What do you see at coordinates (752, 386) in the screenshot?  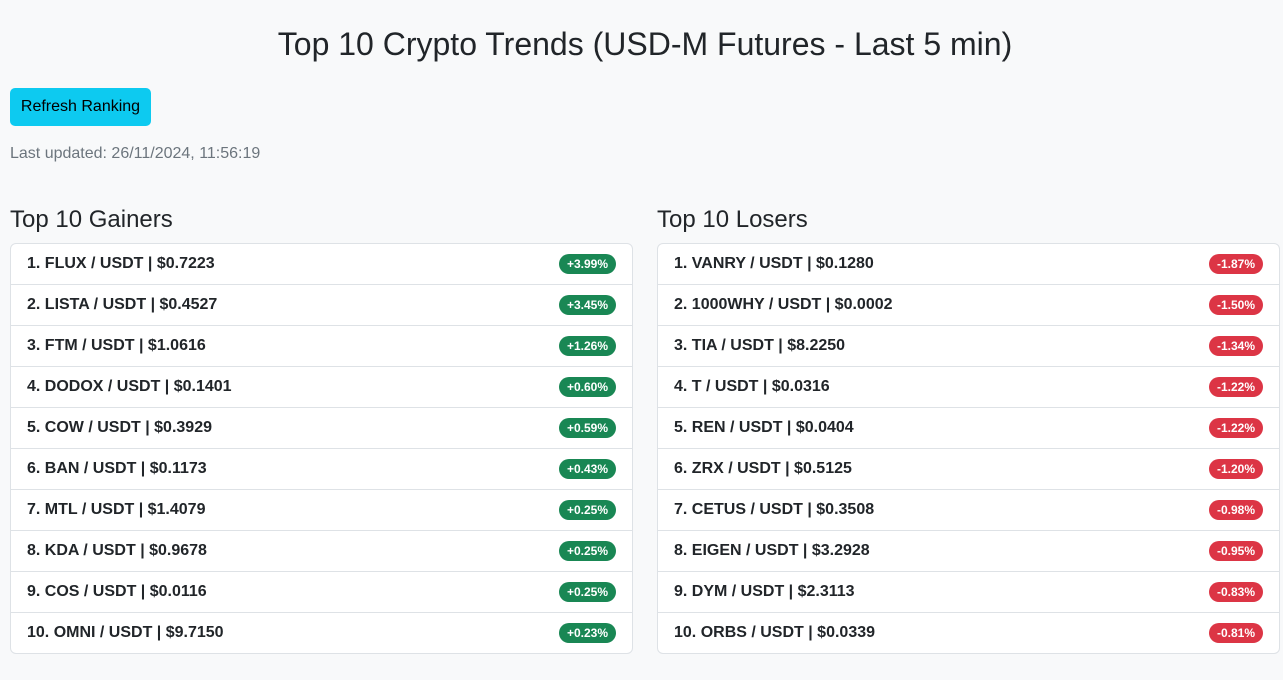 I see `loser-label: 4. T / USDT | $0.0316` at bounding box center [752, 386].